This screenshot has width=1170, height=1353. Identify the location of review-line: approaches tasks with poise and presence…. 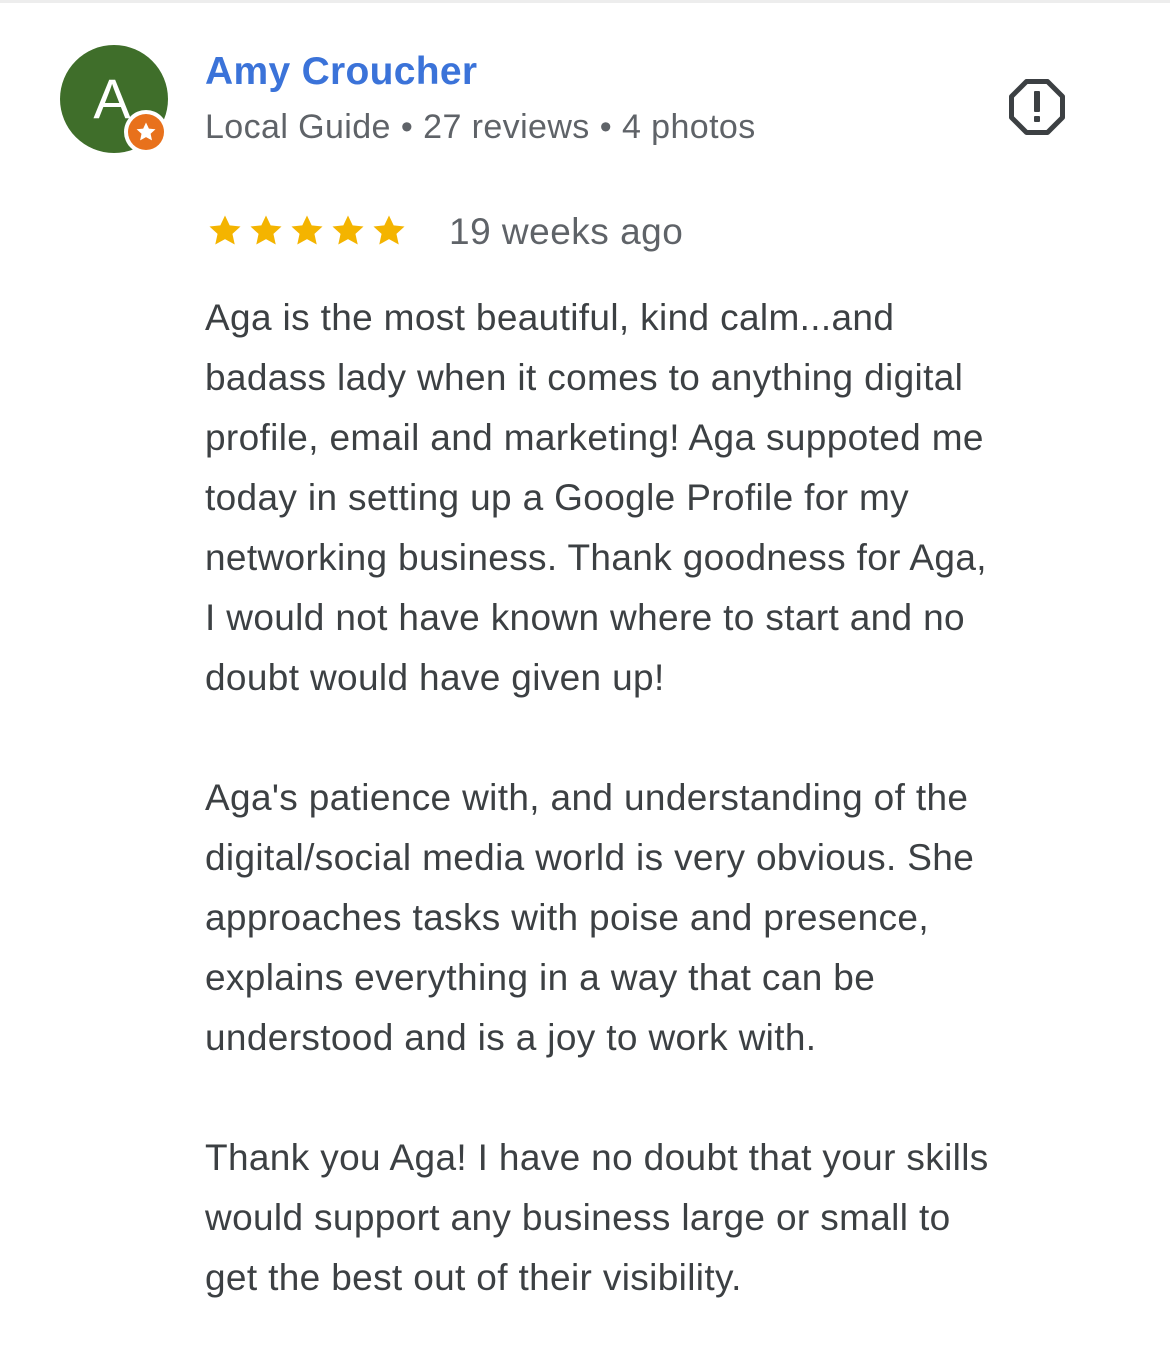
(567, 917).